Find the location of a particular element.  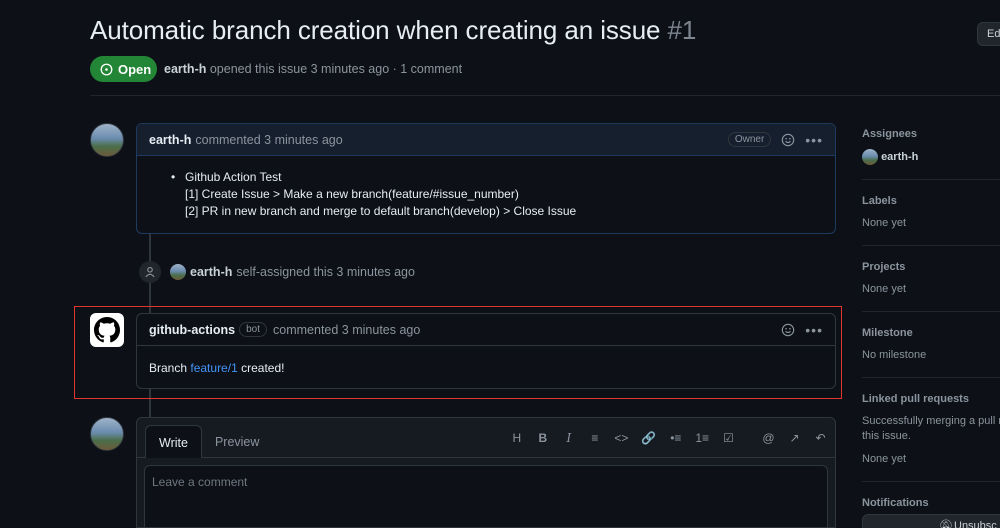

owner-badge: Owner is located at coordinates (749, 139).